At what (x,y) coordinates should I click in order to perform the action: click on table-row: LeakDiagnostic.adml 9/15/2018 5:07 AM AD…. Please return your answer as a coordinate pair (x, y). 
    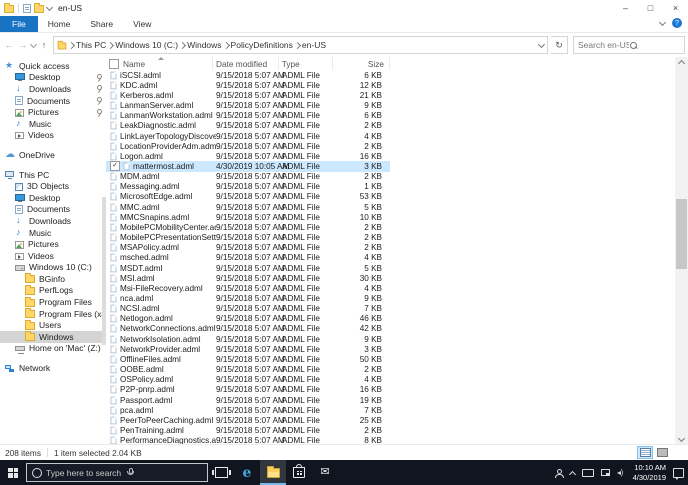
    Looking at the image, I should click on (248, 126).